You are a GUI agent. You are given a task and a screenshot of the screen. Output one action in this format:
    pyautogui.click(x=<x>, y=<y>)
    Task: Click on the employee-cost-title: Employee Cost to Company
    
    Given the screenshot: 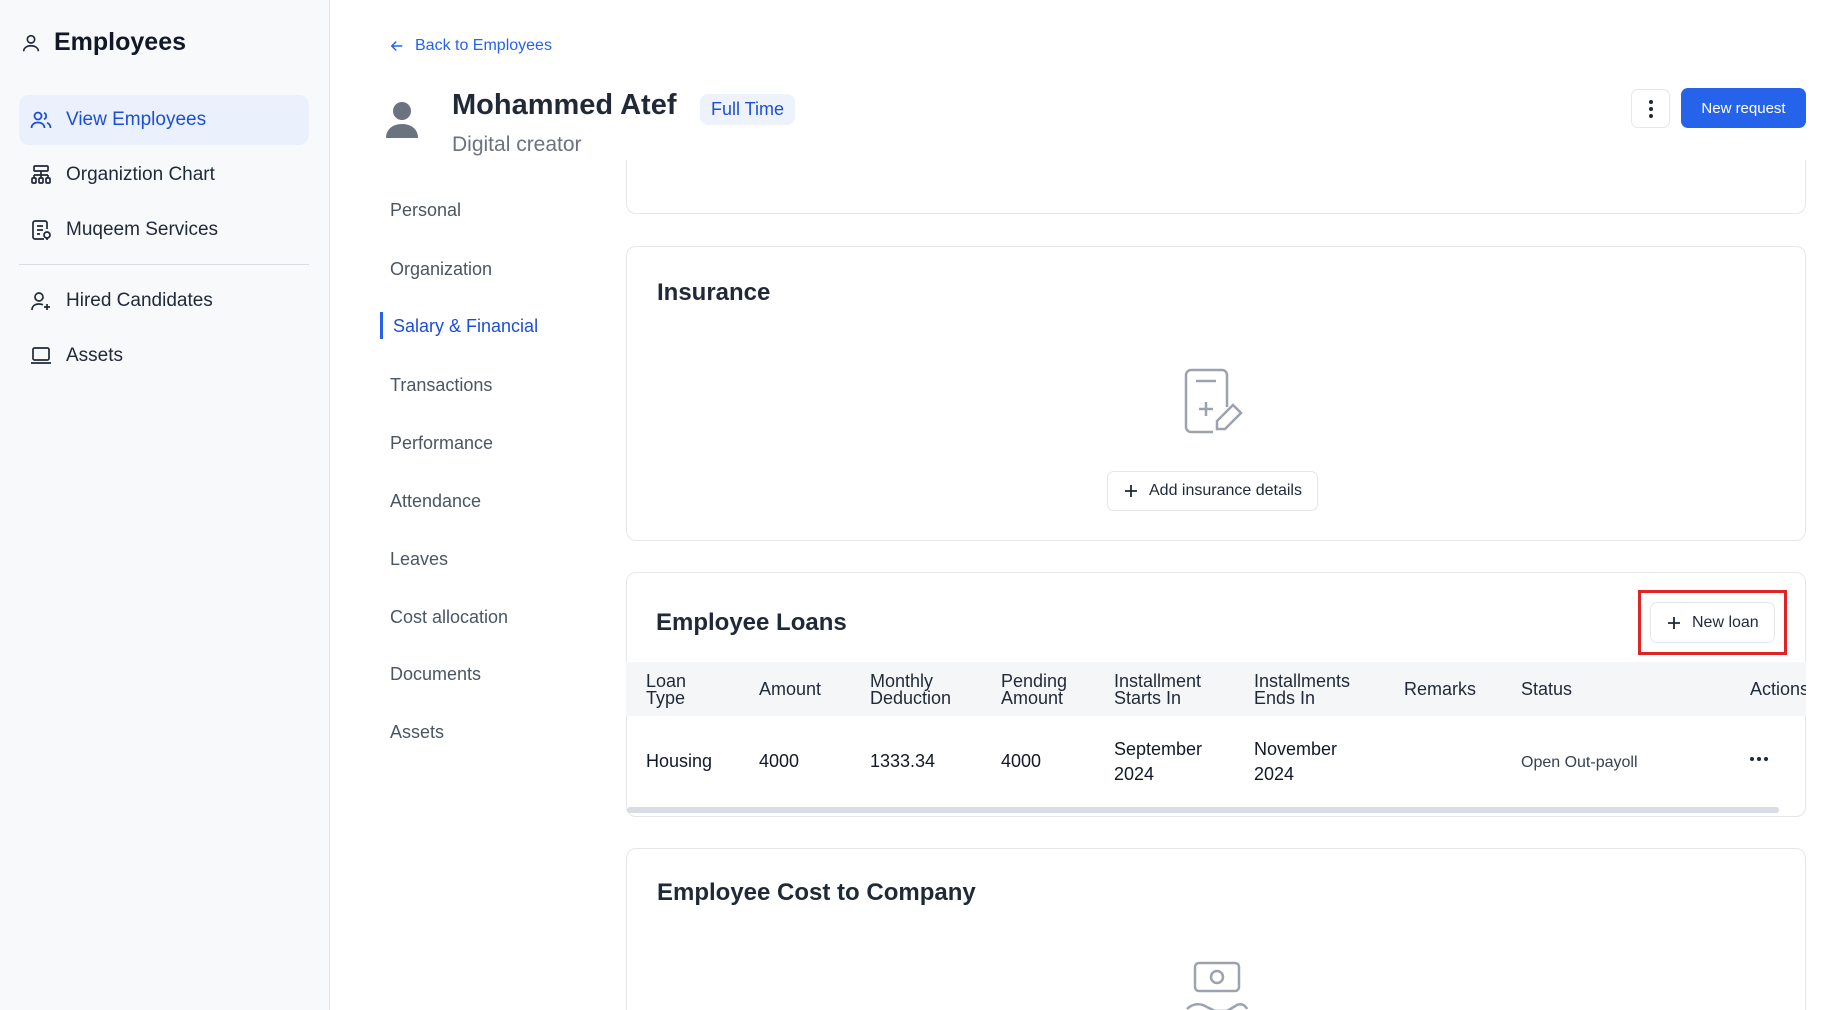 What is the action you would take?
    pyautogui.click(x=816, y=892)
    